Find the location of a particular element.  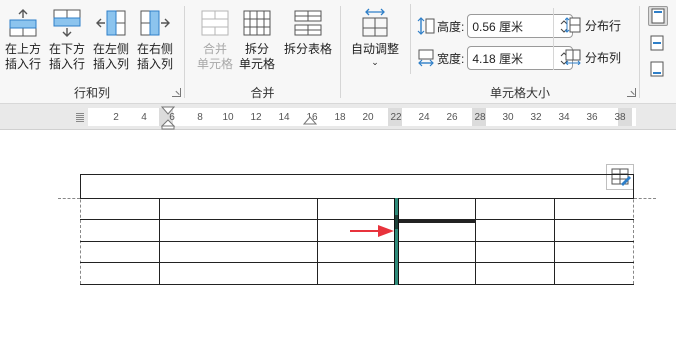

ruler-tick-label: 2 is located at coordinates (116, 117).